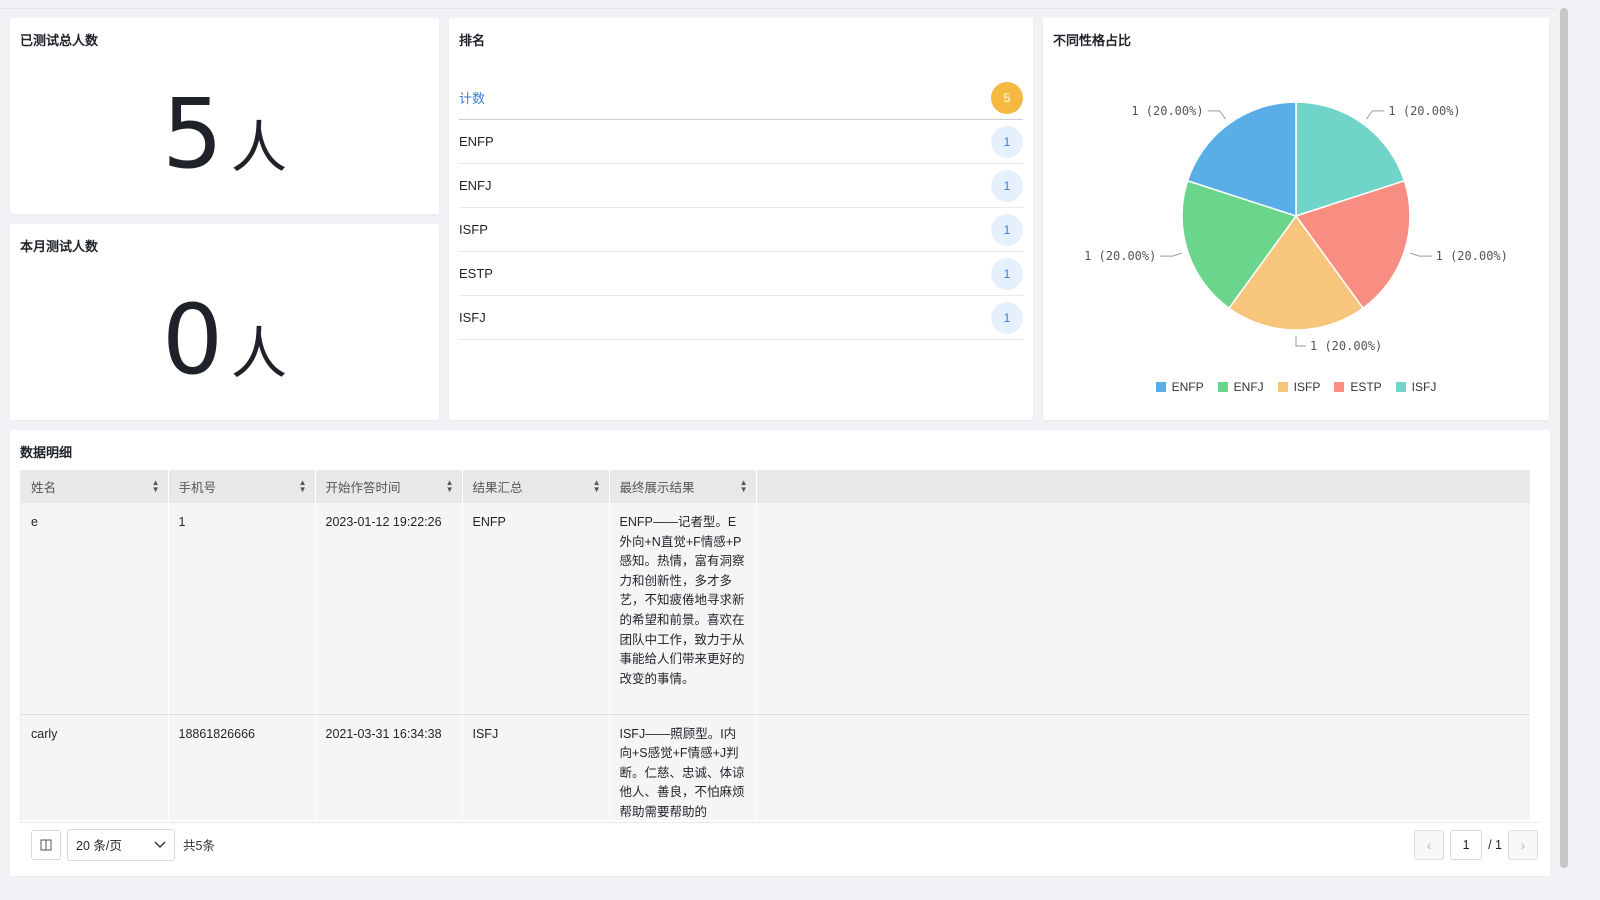 The width and height of the screenshot is (1600, 900). Describe the element at coordinates (741, 318) in the screenshot. I see `ranking-row: ISFJ 1` at that location.